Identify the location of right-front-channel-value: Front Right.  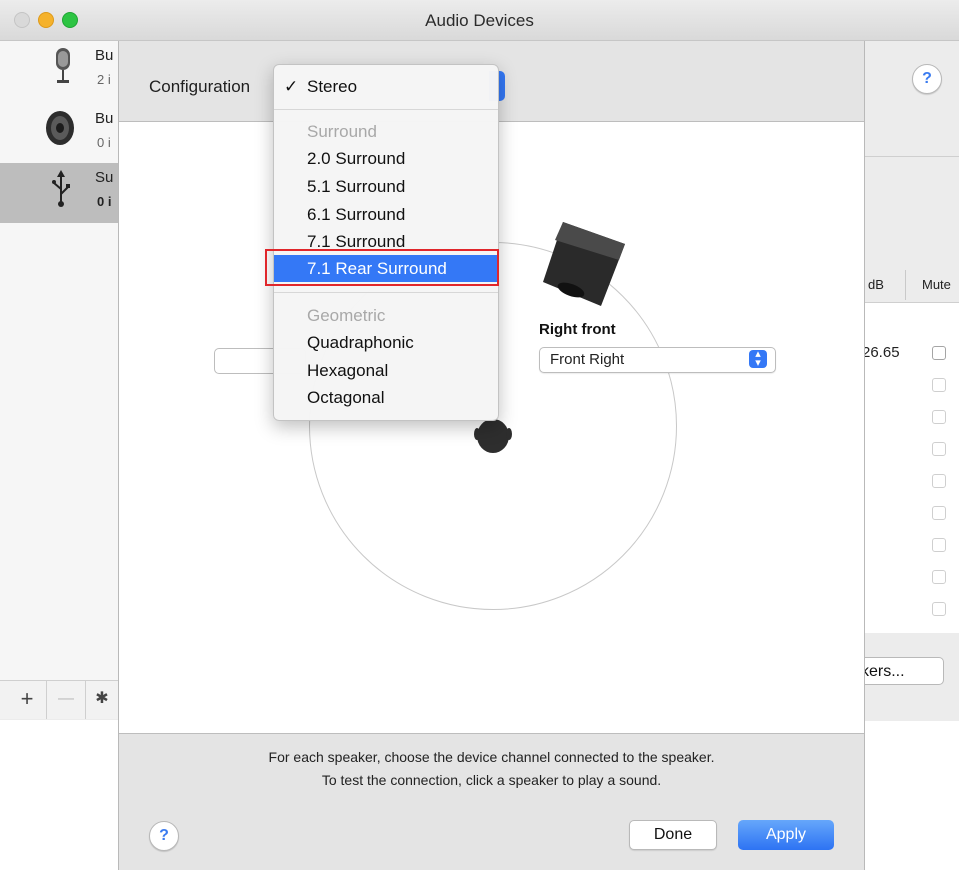
(587, 359).